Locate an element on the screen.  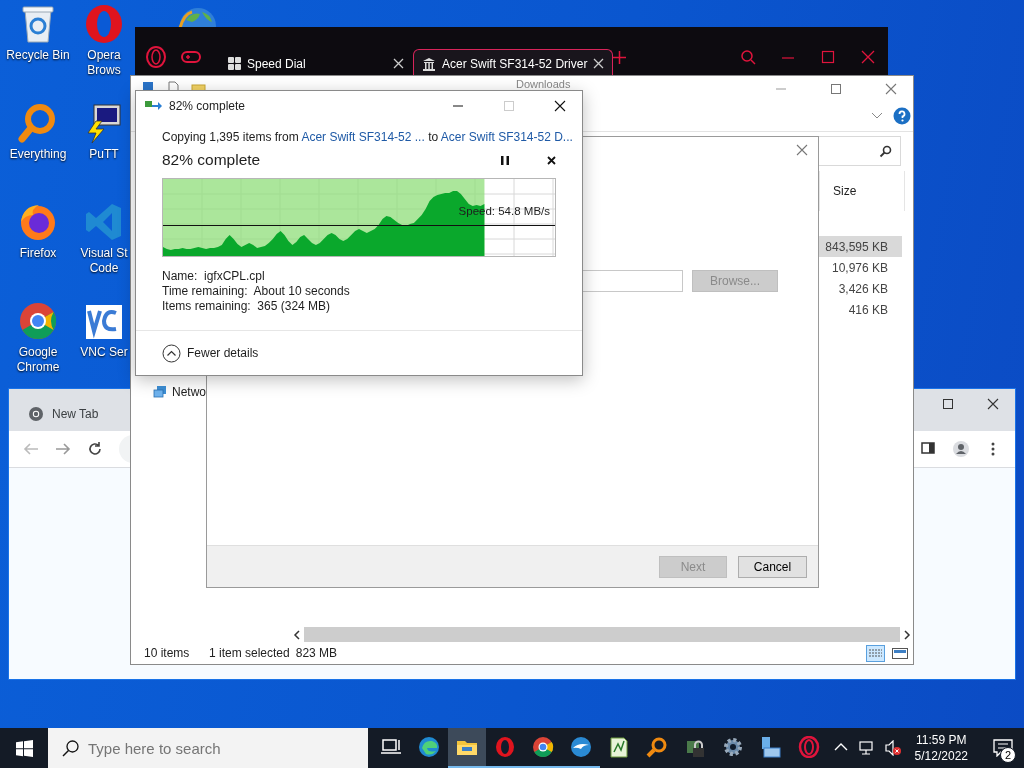
help-icon is located at coordinates (902, 116).